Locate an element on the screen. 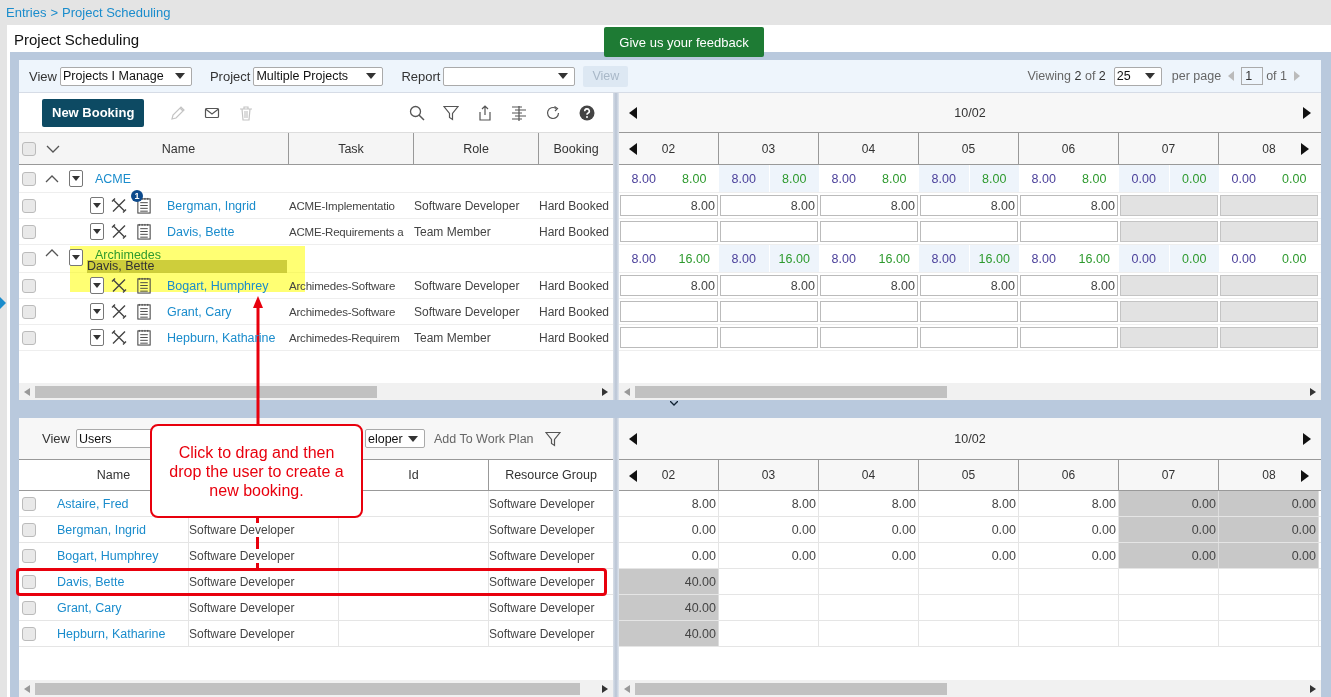 This screenshot has width=1331, height=697. per-page-dropdown: 25 is located at coordinates (1137, 76).